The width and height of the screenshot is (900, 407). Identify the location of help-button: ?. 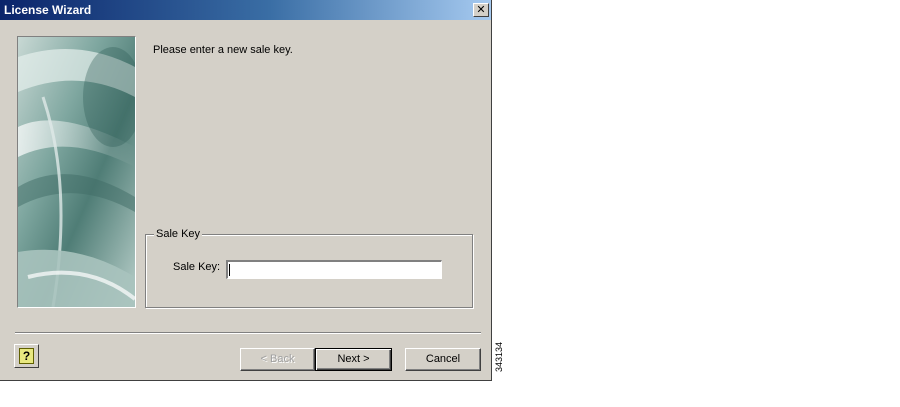
(26, 356).